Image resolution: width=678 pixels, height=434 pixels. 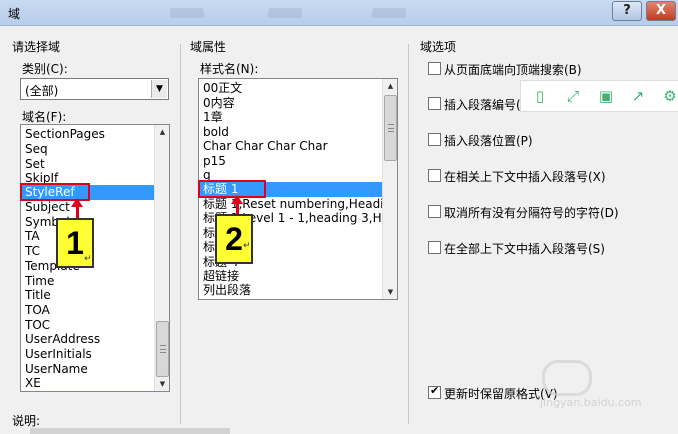 I want to click on list-item: 00正文, so click(x=222, y=88).